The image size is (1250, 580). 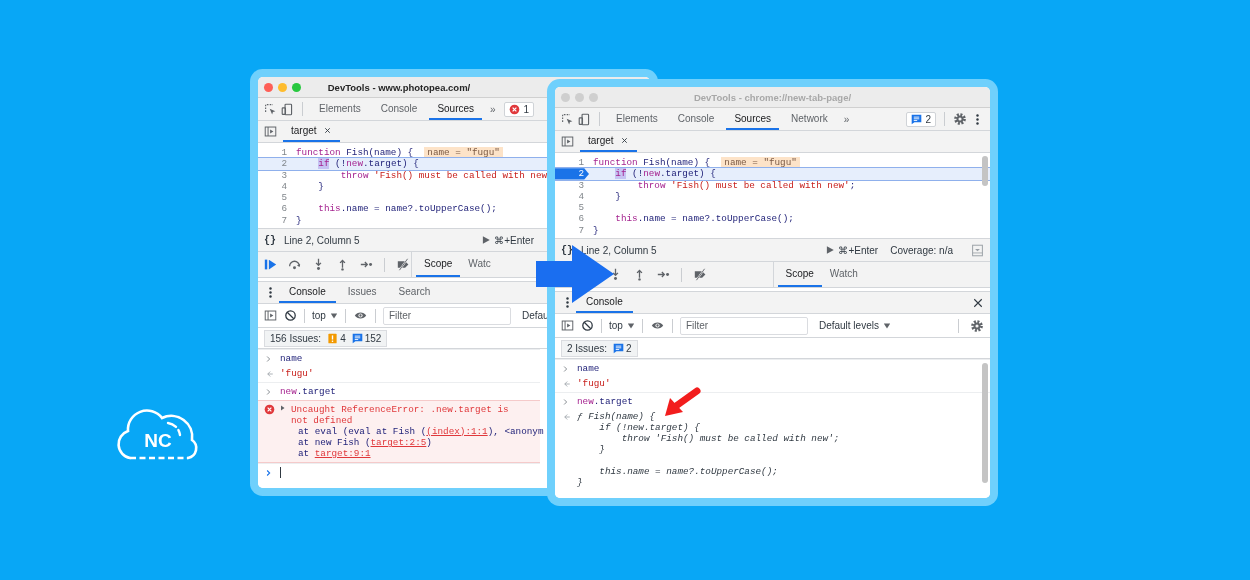 I want to click on line-number: 1, so click(x=284, y=153).